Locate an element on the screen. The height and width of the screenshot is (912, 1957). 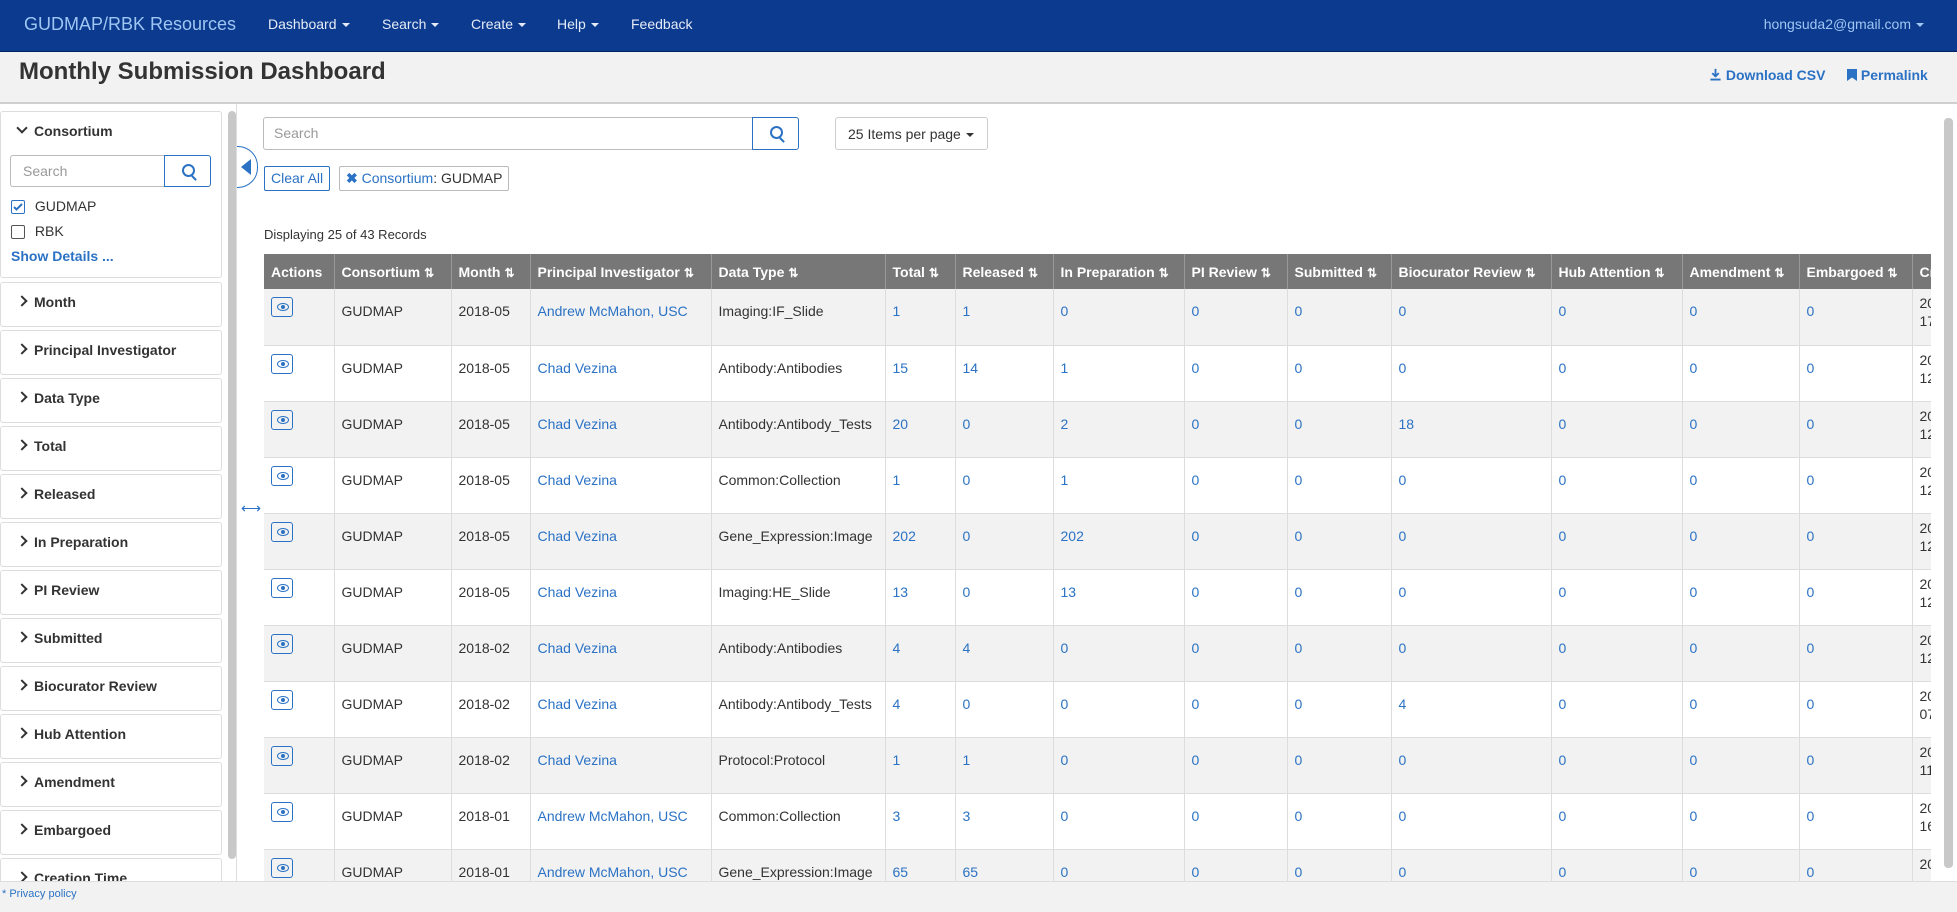
cell-link: 4 is located at coordinates (1403, 704).